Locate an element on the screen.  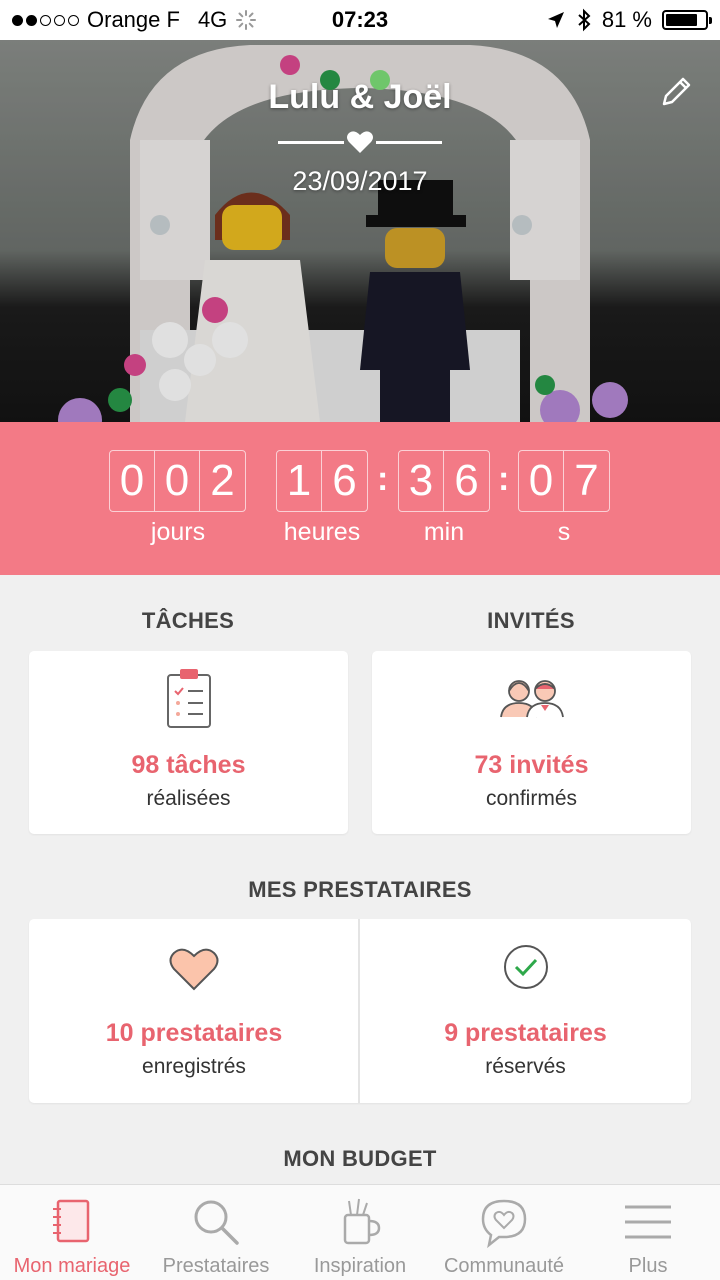
nav-label: Mon mariage is located at coordinates (72, 1266).